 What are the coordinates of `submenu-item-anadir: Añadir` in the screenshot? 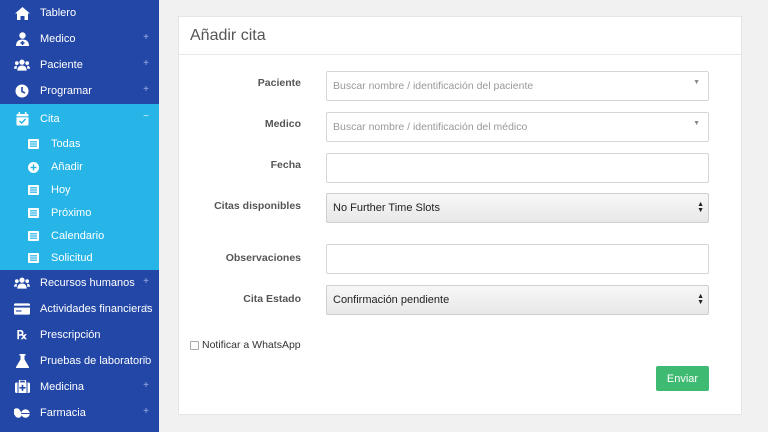 It's located at (79, 167).